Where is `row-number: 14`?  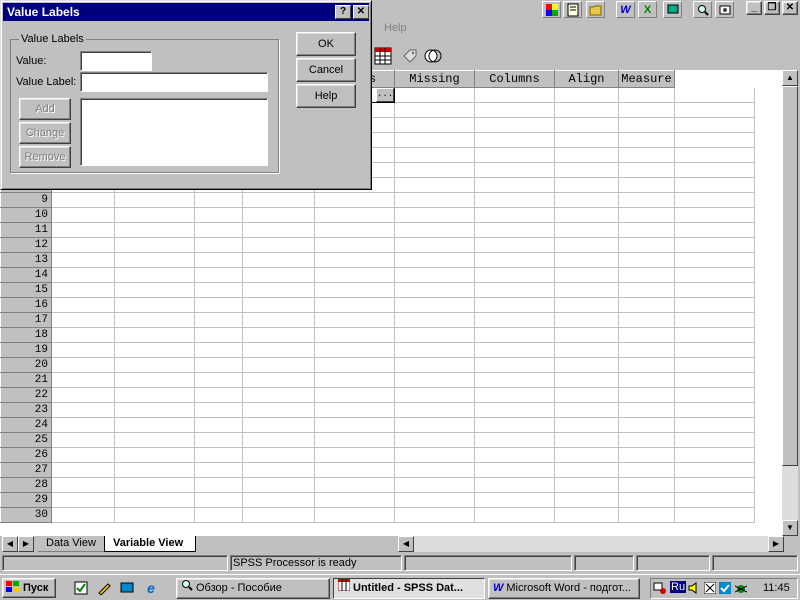 row-number: 14 is located at coordinates (26, 275).